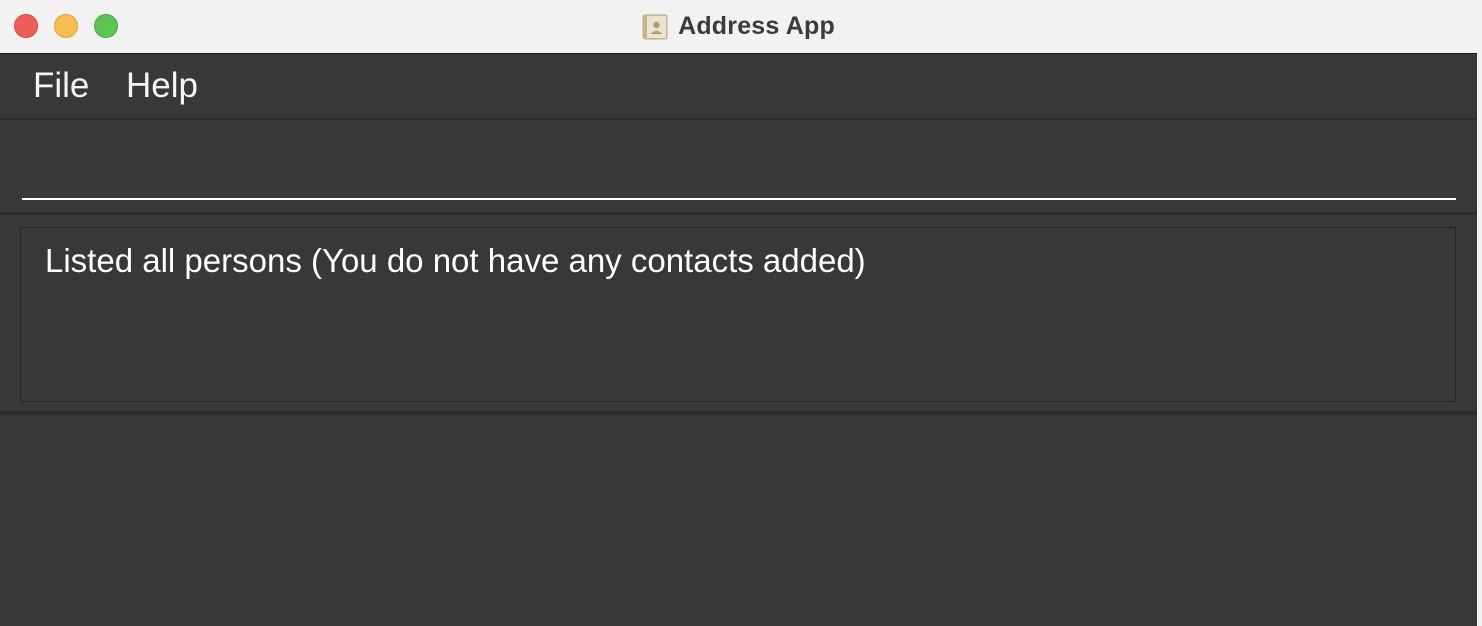 This screenshot has height=626, width=1482. Describe the element at coordinates (655, 27) in the screenshot. I see `address-book-icon` at that location.